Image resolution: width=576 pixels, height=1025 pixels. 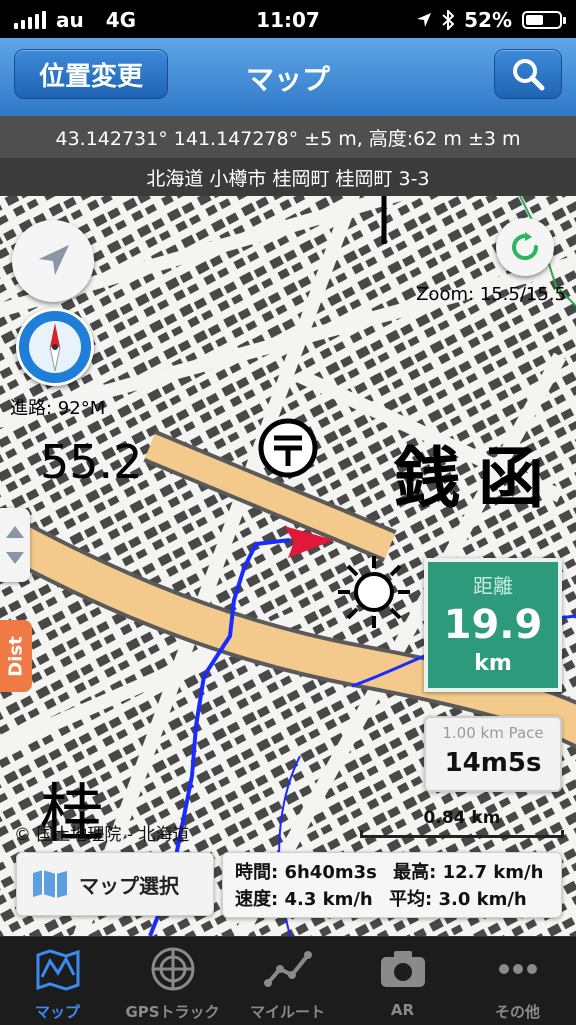 I want to click on route-icon, so click(x=288, y=969).